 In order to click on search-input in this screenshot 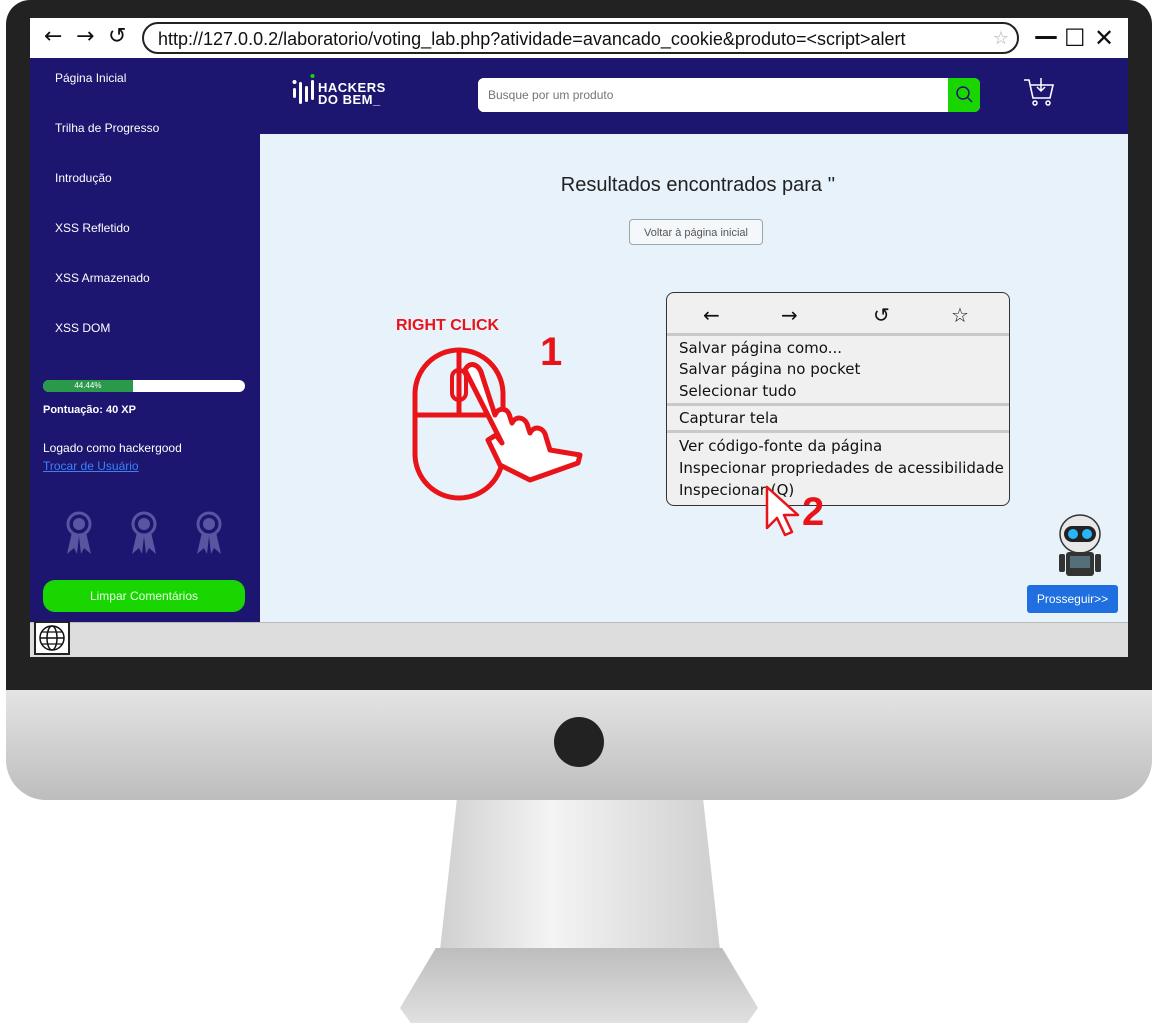, I will do `click(713, 95)`.